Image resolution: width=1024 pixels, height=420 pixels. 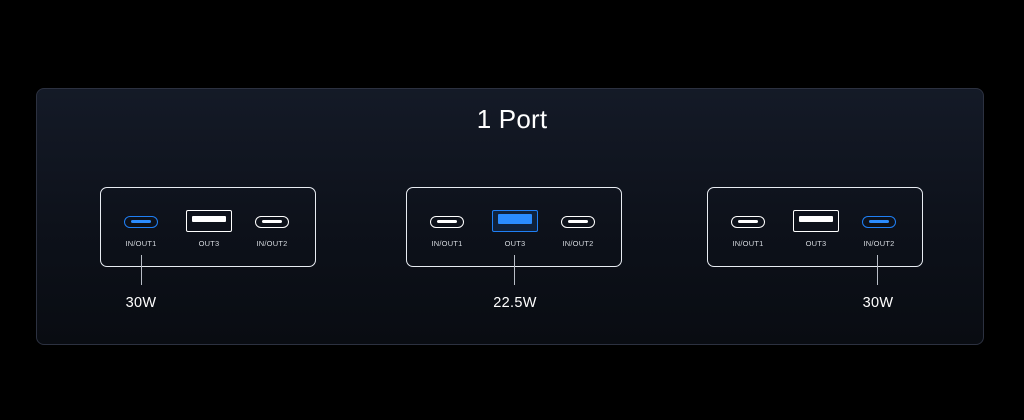 What do you see at coordinates (512, 119) in the screenshot?
I see `panel-title: 1 Port` at bounding box center [512, 119].